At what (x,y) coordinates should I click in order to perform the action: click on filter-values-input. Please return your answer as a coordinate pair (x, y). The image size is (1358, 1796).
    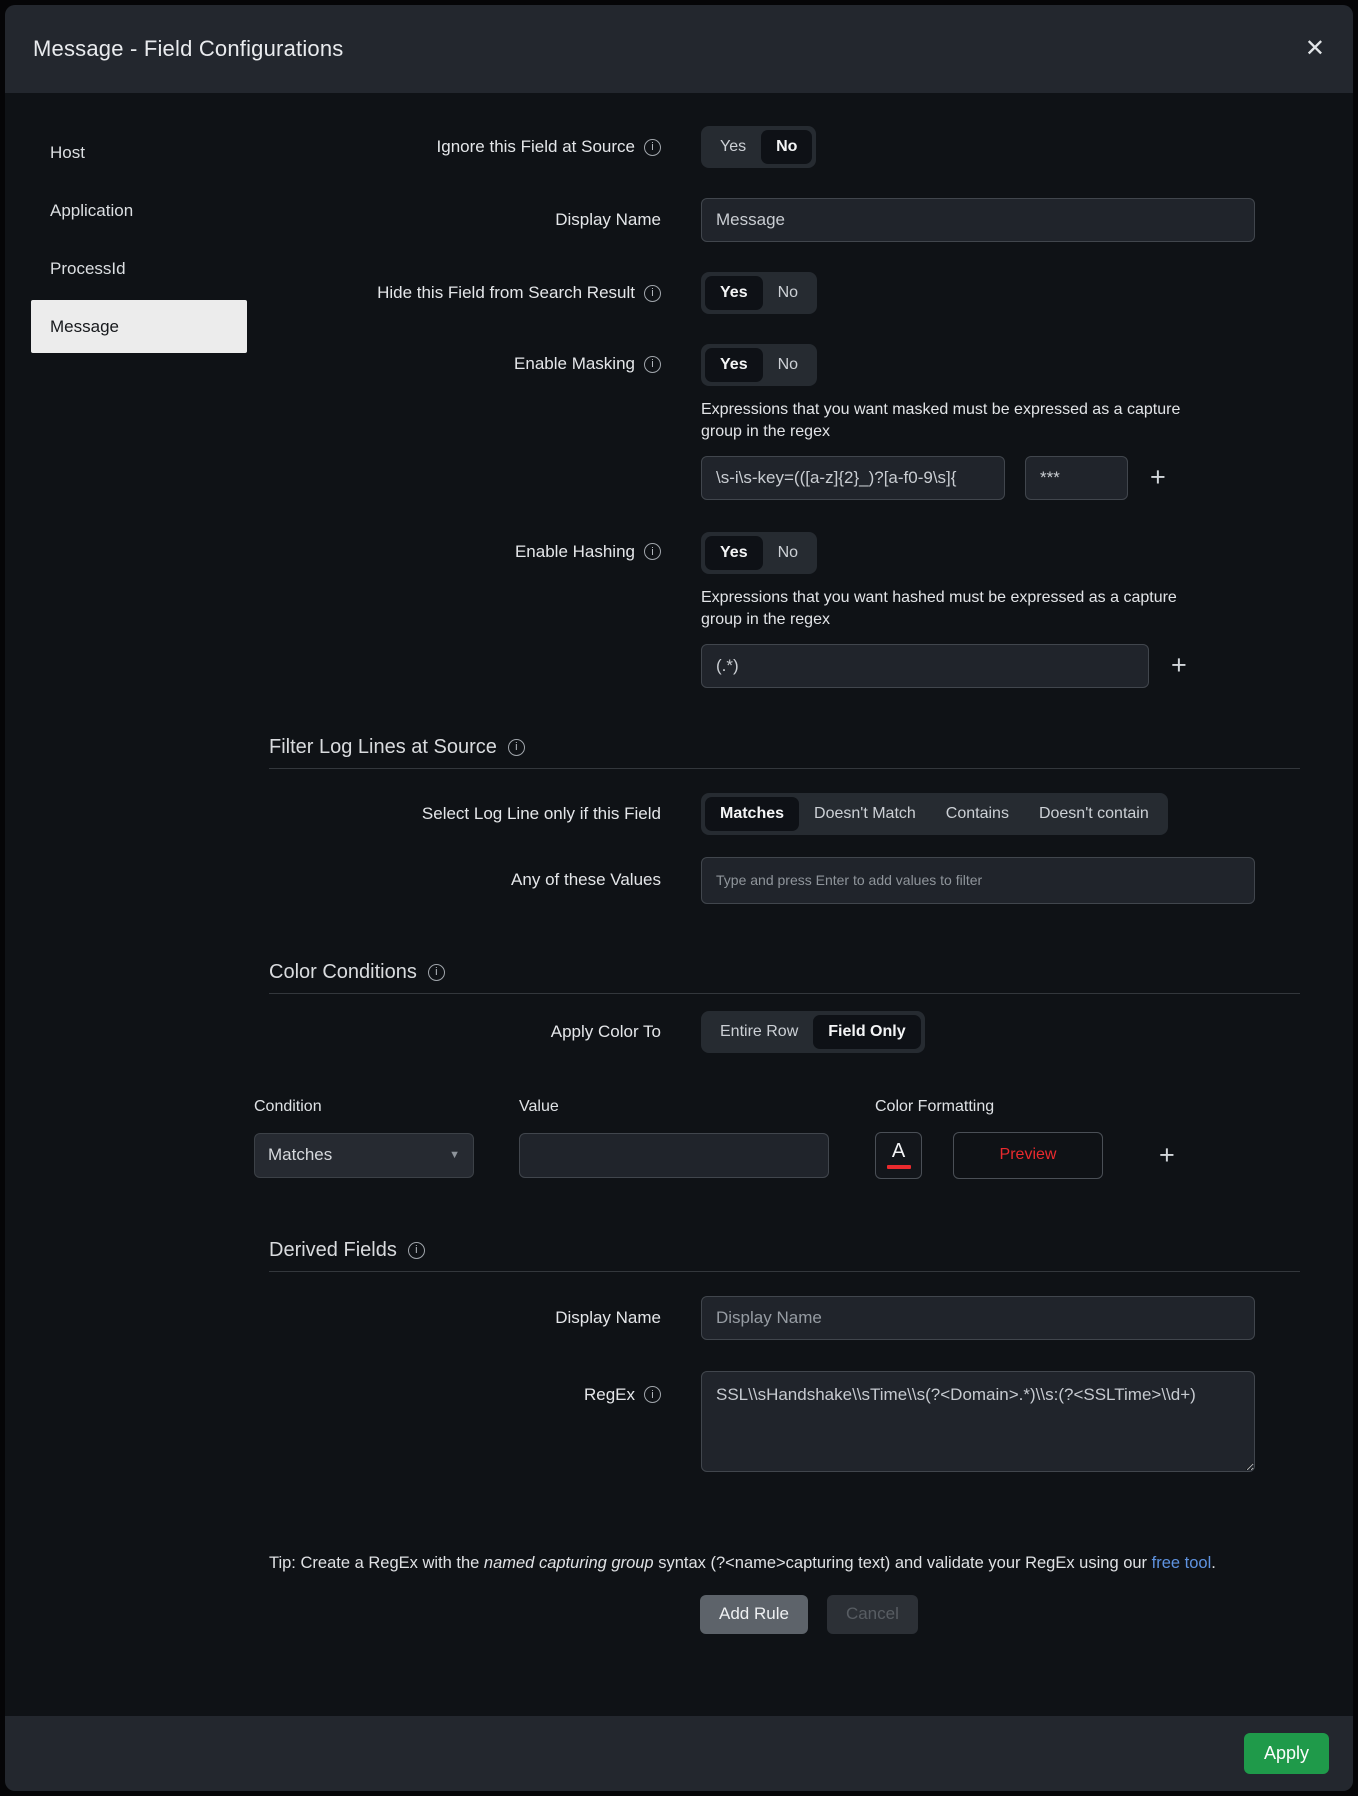
    Looking at the image, I should click on (978, 880).